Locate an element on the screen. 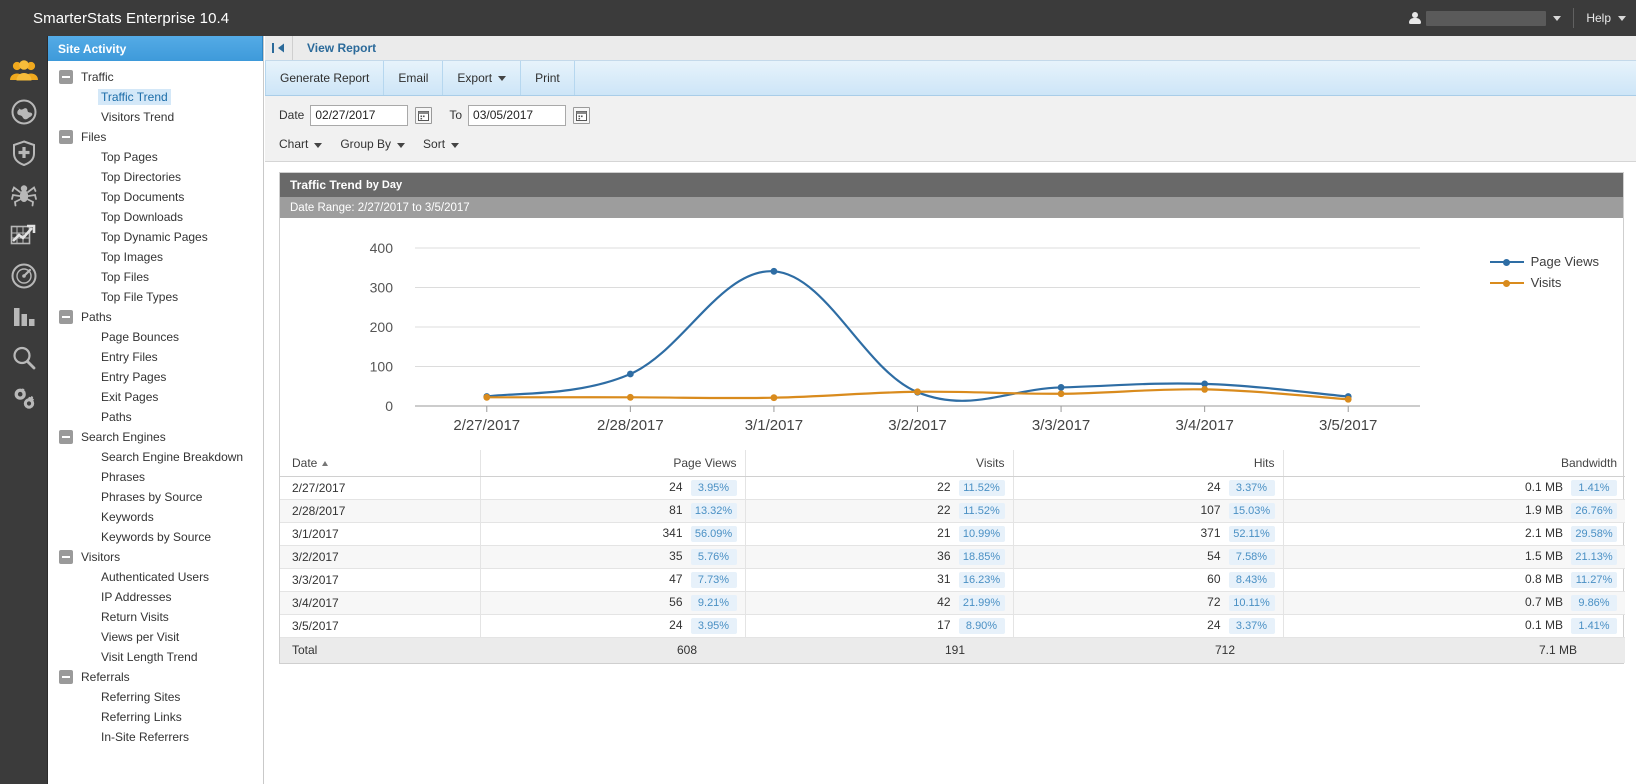 This screenshot has width=1636, height=784. sidebar-item-top-directories: Top Directories is located at coordinates (155, 177).